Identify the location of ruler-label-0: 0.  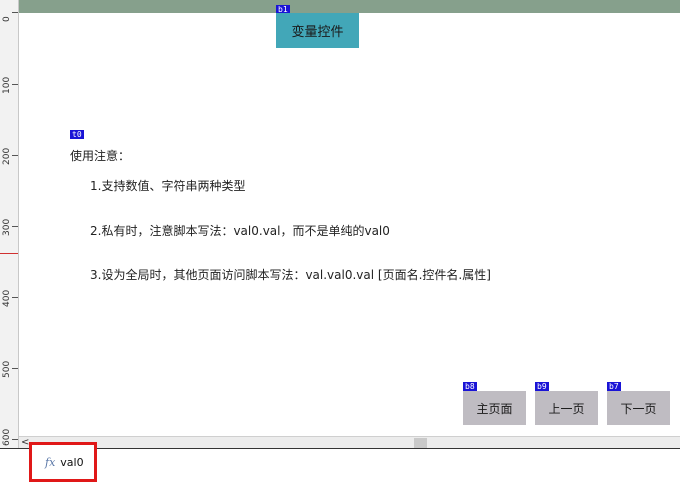
(7, 19).